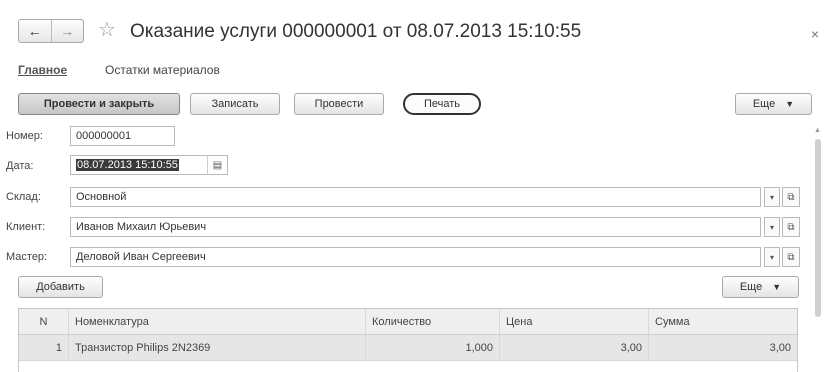 This screenshot has height=372, width=827. I want to click on post-and-close-button: Провести и закрыть, so click(99, 104).